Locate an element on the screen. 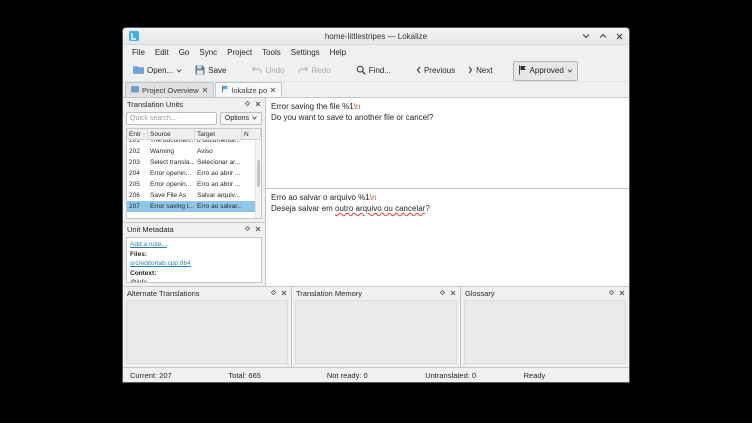 The image size is (752, 423). cell-entry: 203 is located at coordinates (134, 162).